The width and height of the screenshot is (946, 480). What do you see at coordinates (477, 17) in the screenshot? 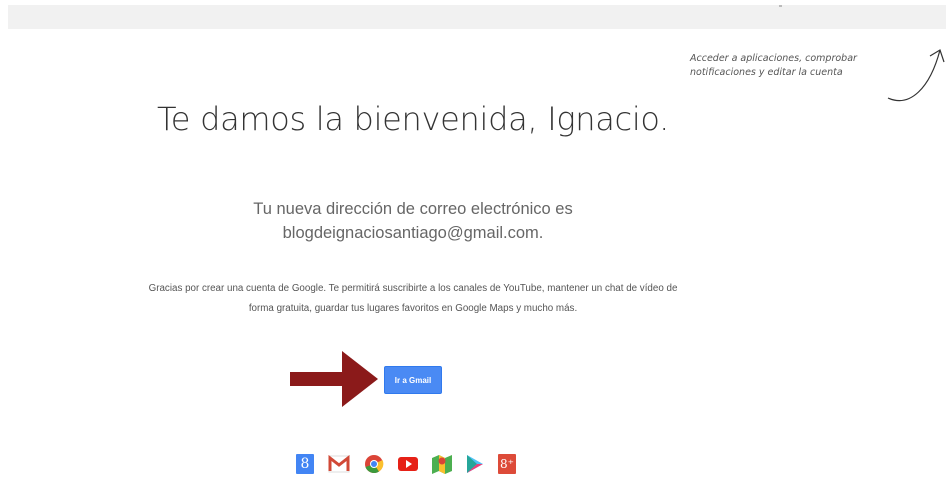
I see `top-bar` at bounding box center [477, 17].